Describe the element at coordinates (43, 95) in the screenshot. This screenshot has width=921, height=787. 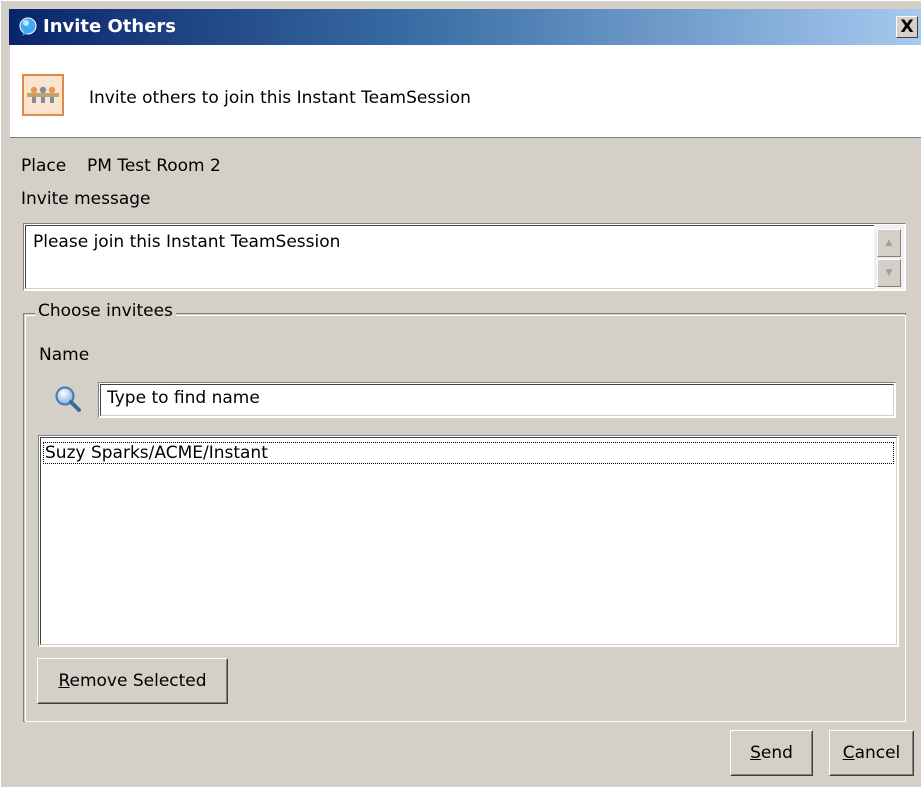
I see `team-session-icon` at that location.